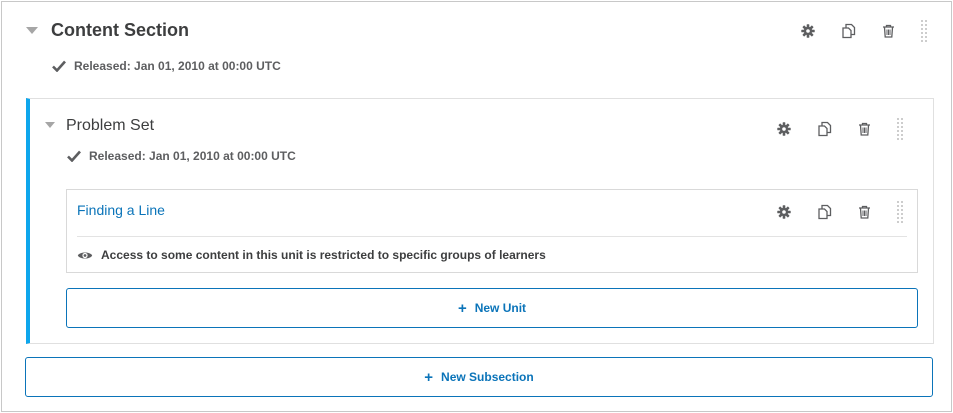  I want to click on section-delete-button, so click(888, 31).